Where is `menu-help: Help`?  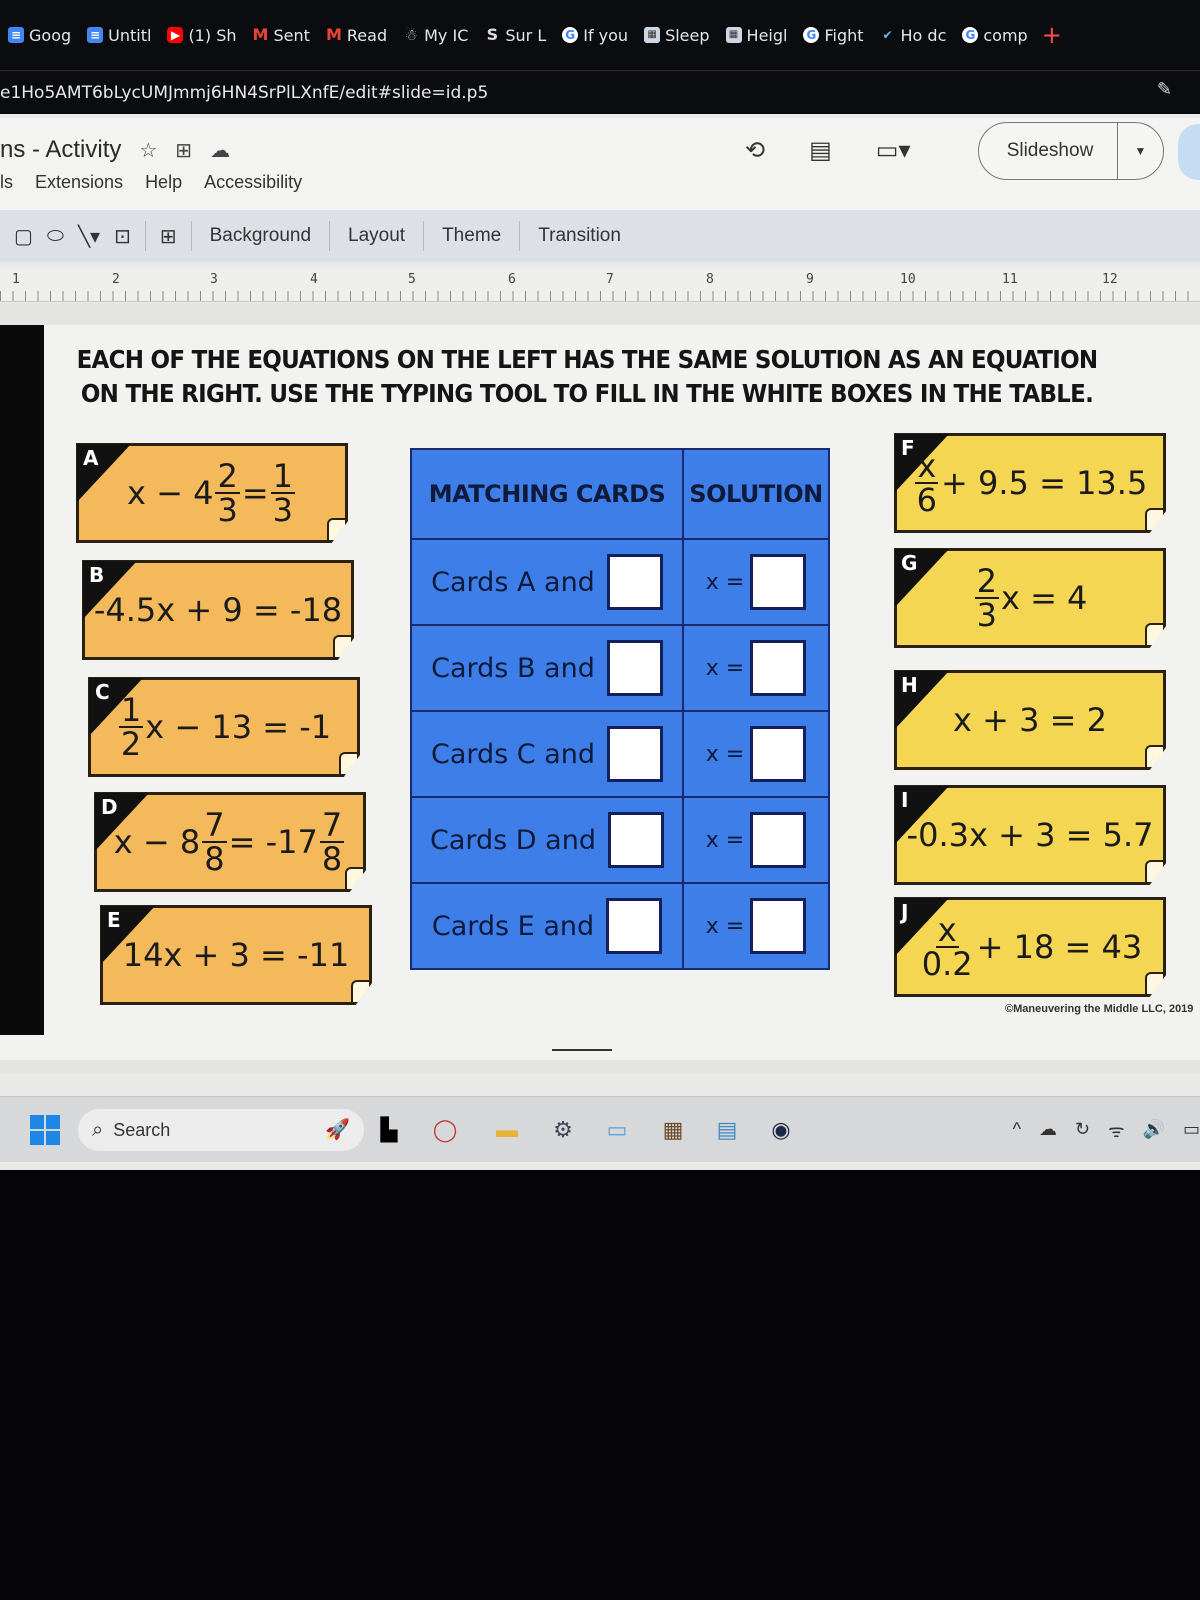
menu-help: Help is located at coordinates (163, 182).